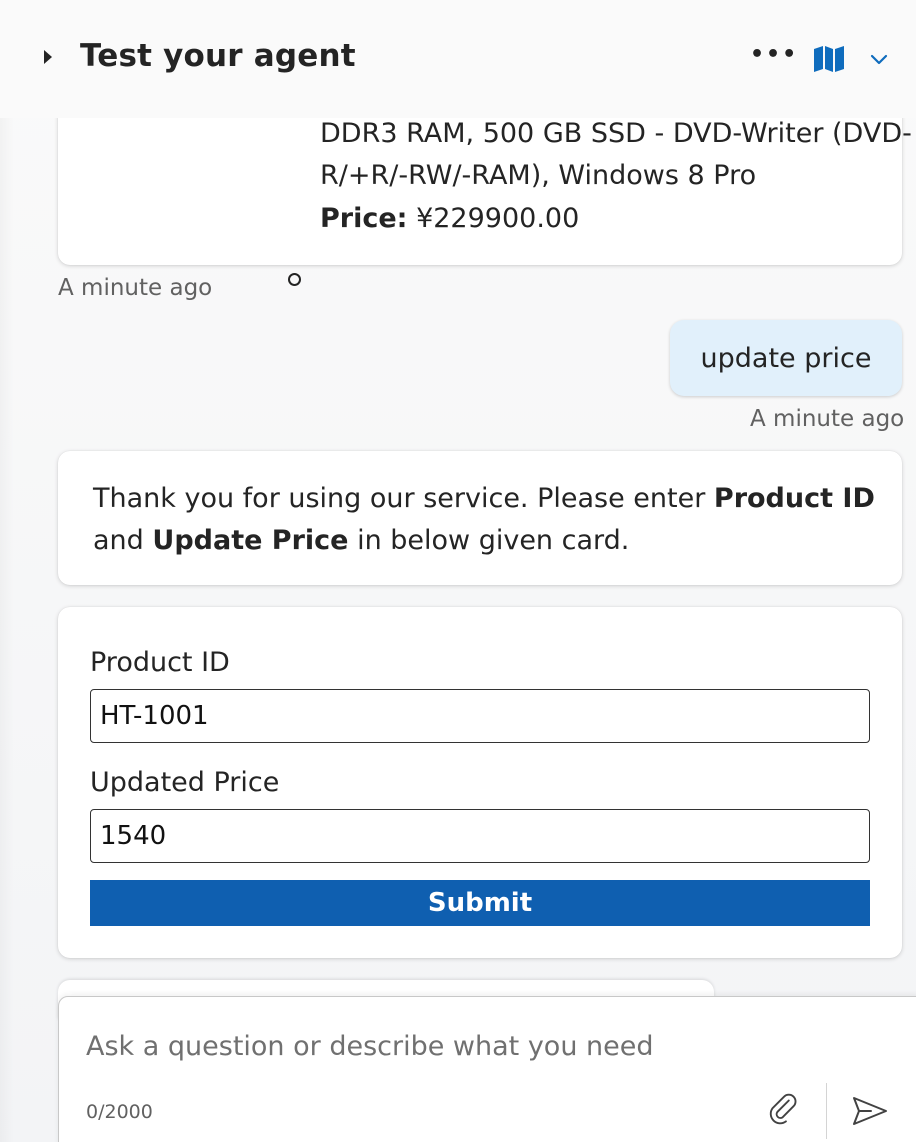 This screenshot has height=1142, width=916. Describe the element at coordinates (185, 782) in the screenshot. I see `updated-price-label: Updated Price` at that location.